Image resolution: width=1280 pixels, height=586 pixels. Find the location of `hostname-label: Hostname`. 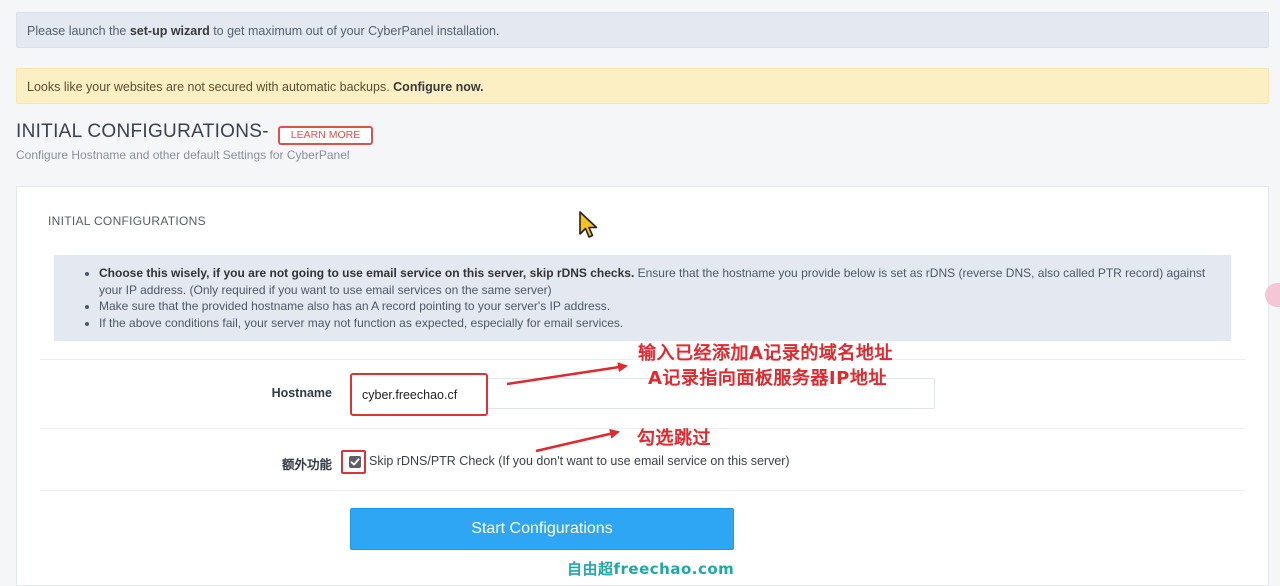

hostname-label: Hostname is located at coordinates (301, 393).